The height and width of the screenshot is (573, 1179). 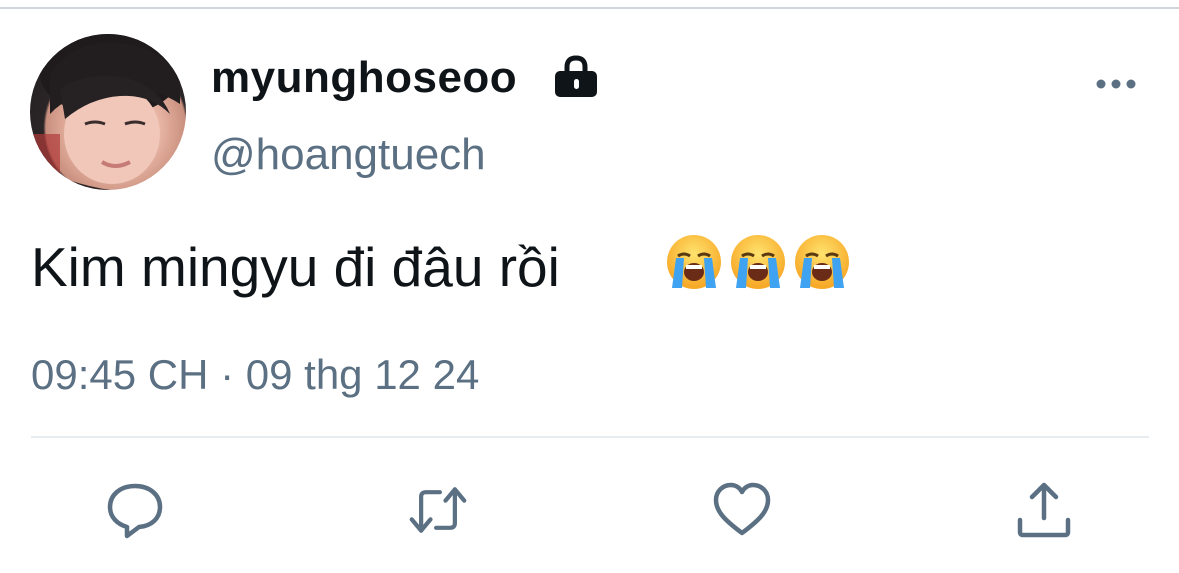 What do you see at coordinates (1116, 84) in the screenshot?
I see `more-icon` at bounding box center [1116, 84].